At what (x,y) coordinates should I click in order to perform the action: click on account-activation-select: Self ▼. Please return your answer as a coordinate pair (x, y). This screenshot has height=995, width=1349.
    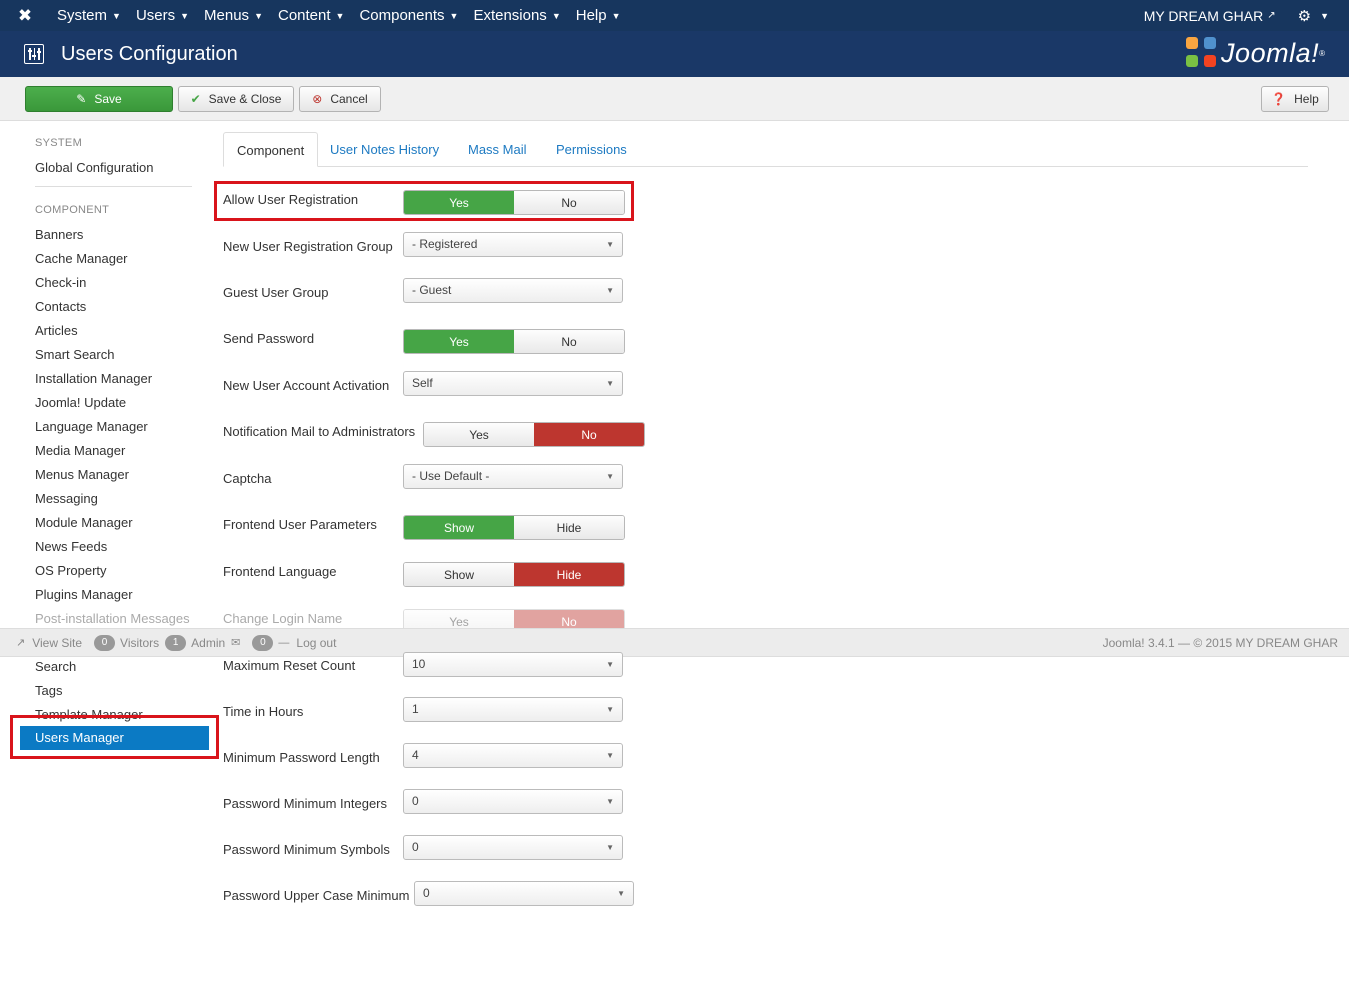
    Looking at the image, I should click on (513, 383).